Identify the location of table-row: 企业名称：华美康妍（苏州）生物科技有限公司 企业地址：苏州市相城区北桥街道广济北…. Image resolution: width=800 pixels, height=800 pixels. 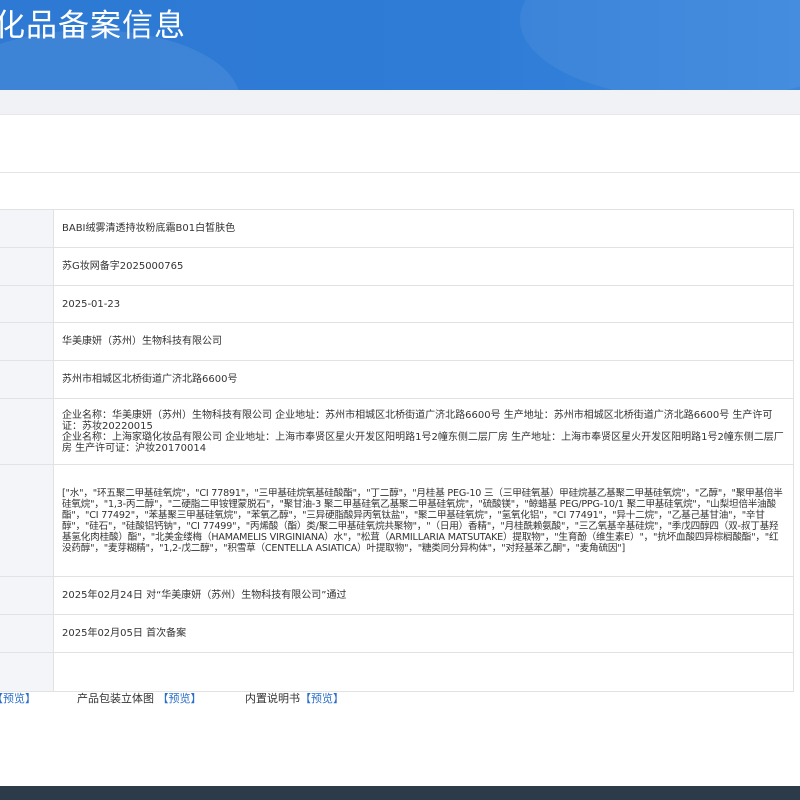
(397, 431).